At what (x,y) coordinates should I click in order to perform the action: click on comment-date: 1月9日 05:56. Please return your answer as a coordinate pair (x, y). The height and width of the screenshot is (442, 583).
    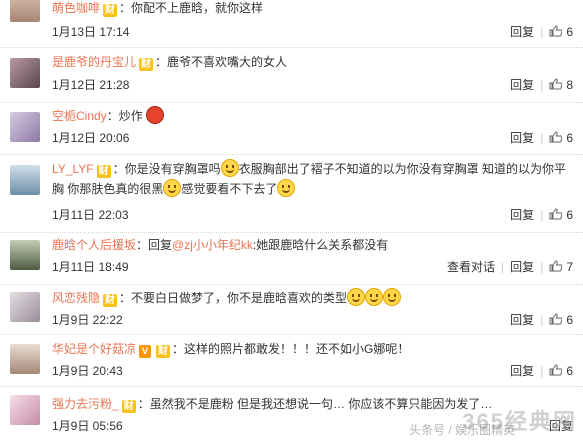
    Looking at the image, I should click on (87, 426).